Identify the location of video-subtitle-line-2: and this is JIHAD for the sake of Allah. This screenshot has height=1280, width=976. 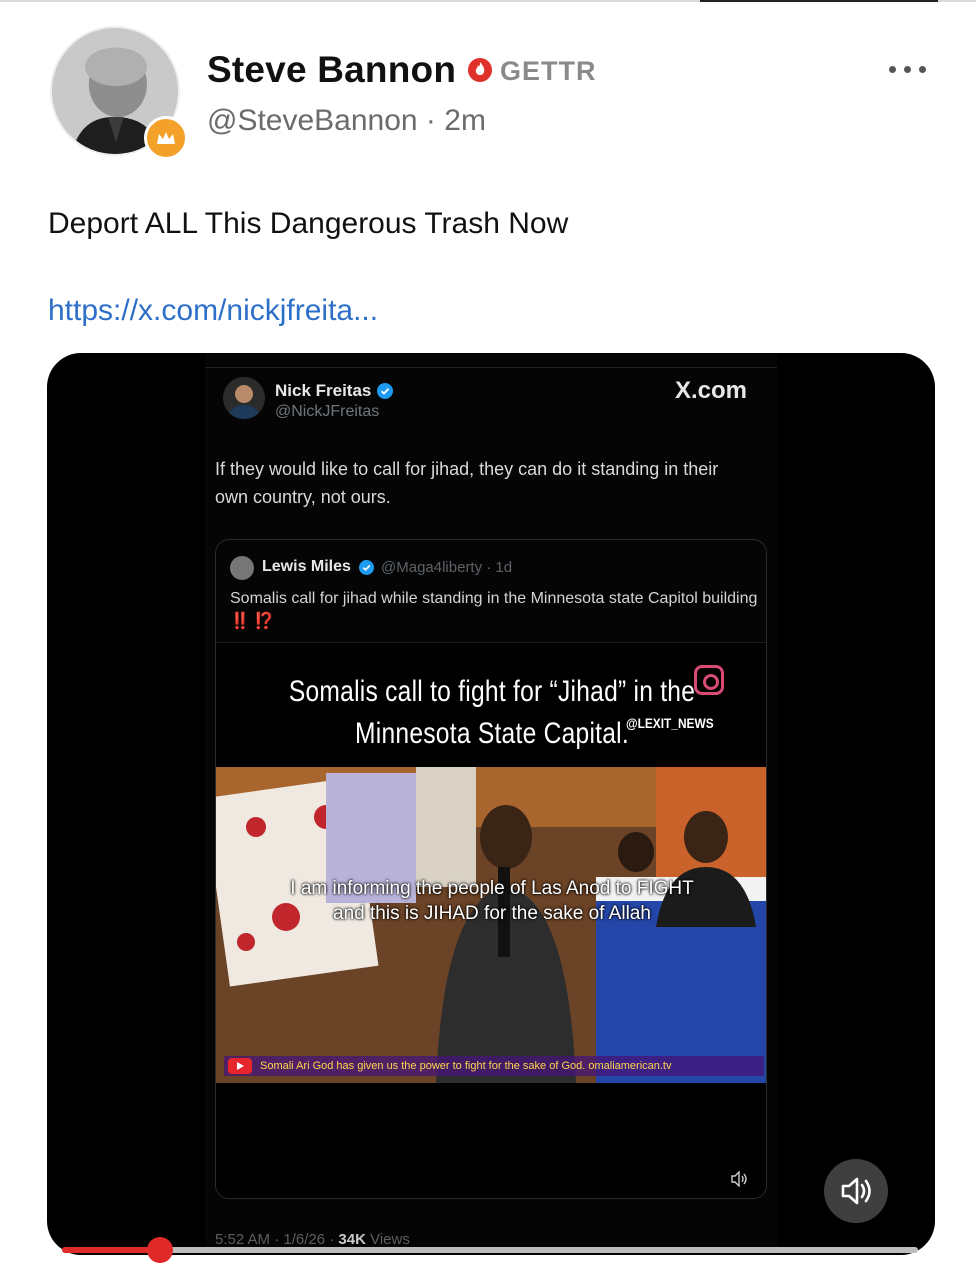
(492, 913).